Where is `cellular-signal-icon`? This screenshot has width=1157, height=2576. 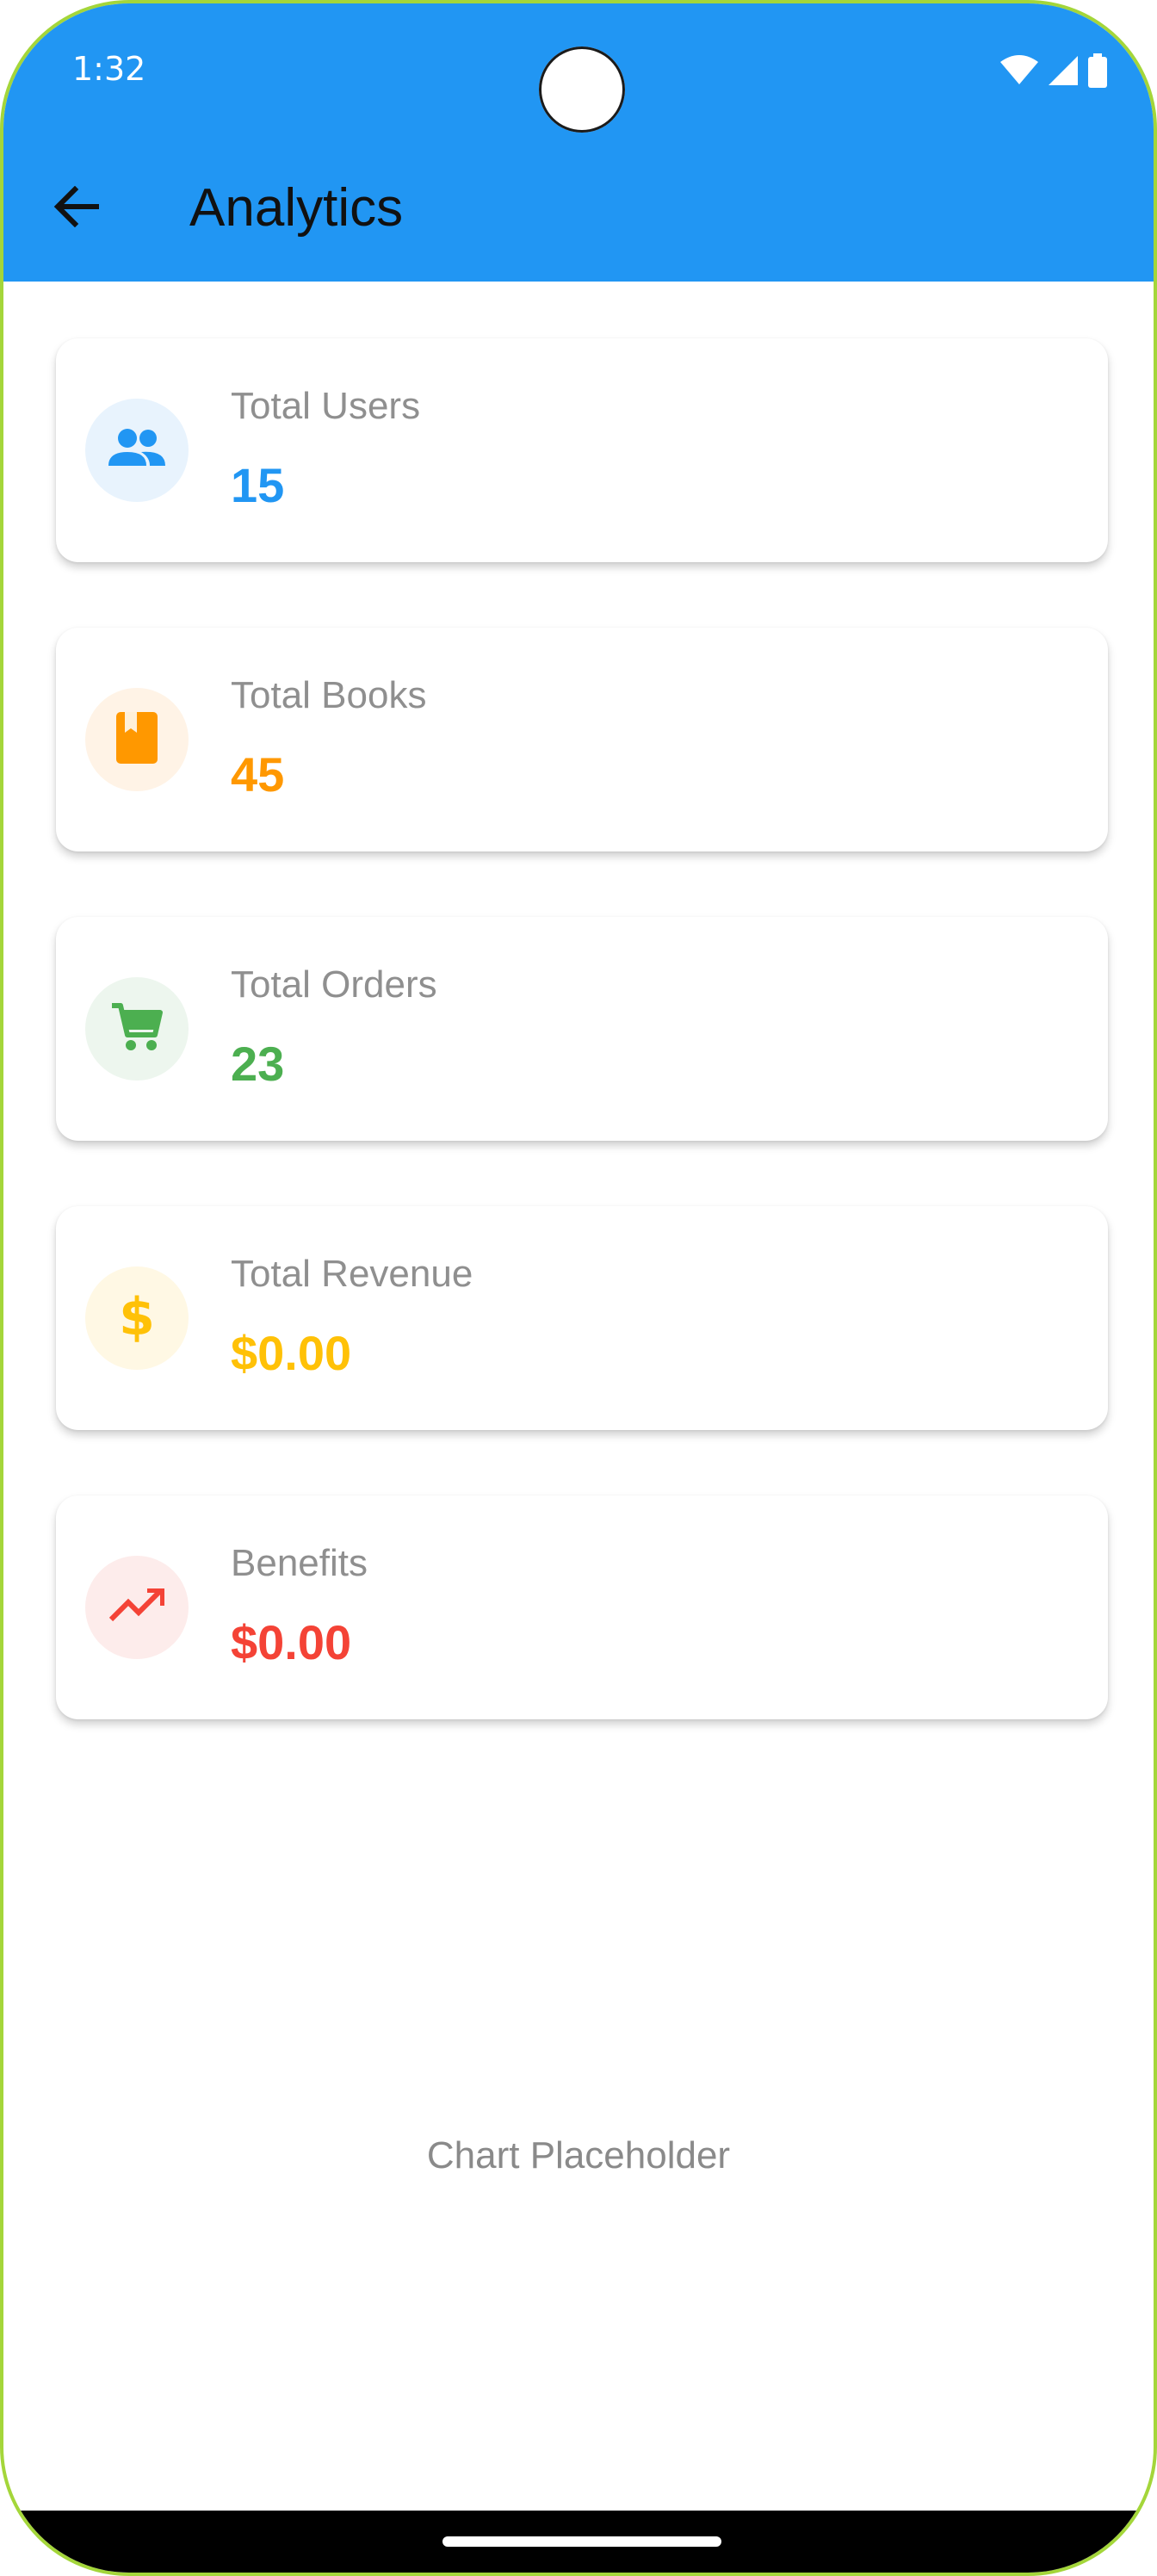
cellular-signal-icon is located at coordinates (1064, 70).